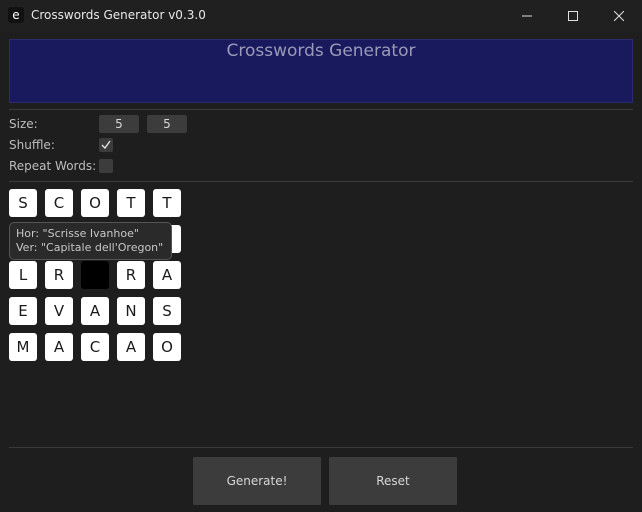 The width and height of the screenshot is (642, 512). Describe the element at coordinates (53, 166) in the screenshot. I see `repeat-words-label: Repeat Words:` at that location.